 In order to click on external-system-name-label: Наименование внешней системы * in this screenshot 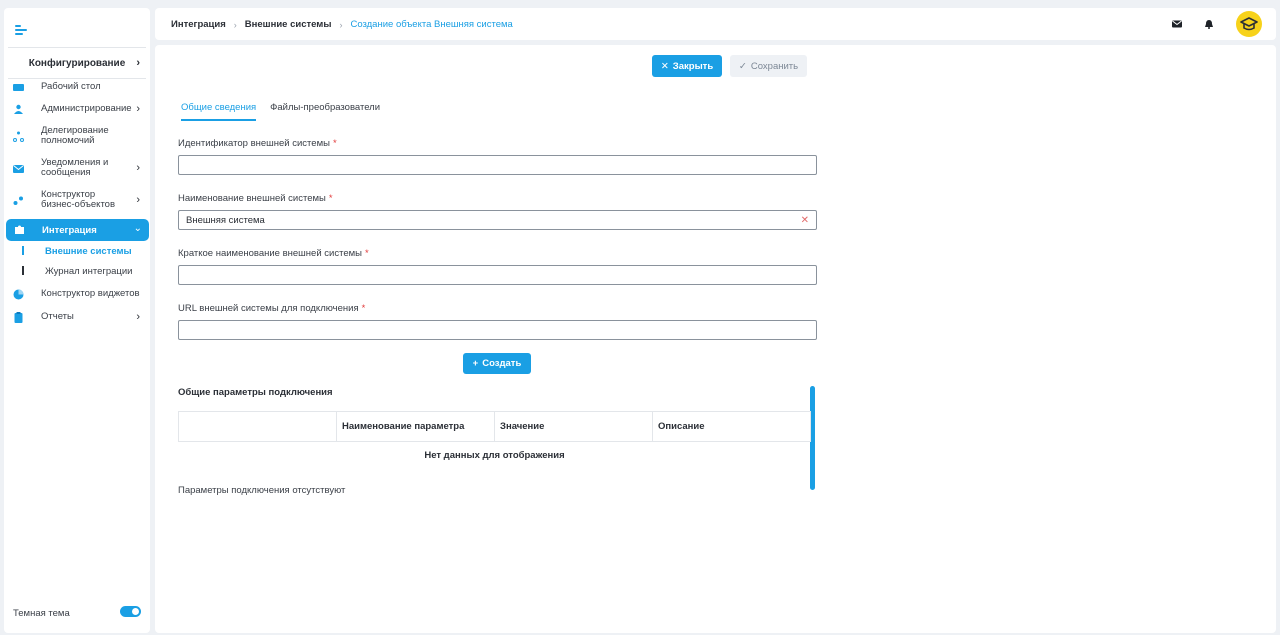, I will do `click(255, 198)`.